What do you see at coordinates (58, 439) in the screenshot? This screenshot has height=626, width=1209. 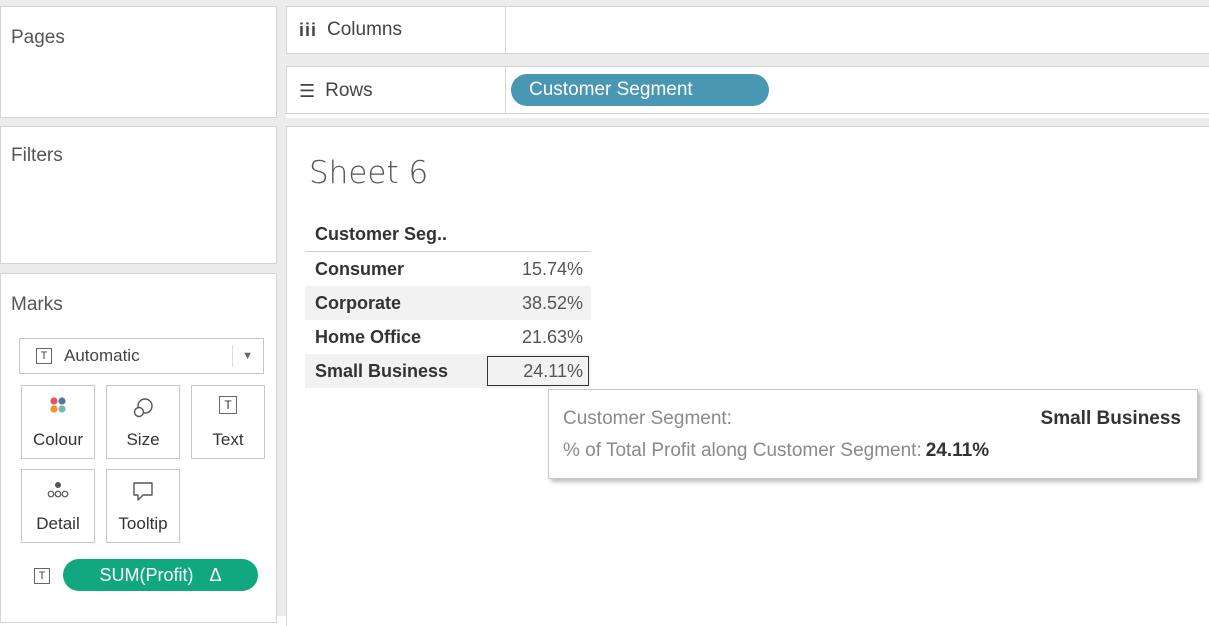 I see `colour-label: Colour` at bounding box center [58, 439].